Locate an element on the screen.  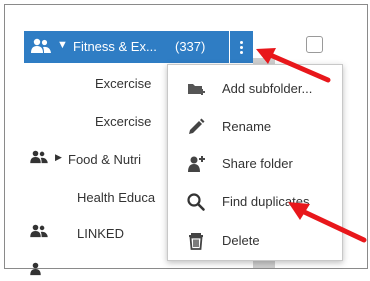
selected-folder-header: ▼ Fitness & Ex... (337) is located at coordinates (138, 47).